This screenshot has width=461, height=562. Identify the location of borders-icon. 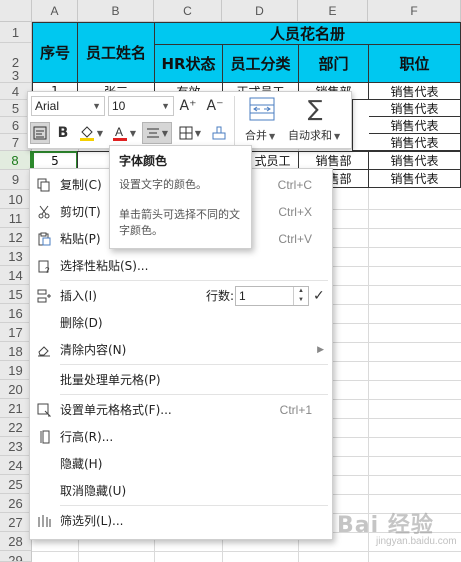
(186, 133).